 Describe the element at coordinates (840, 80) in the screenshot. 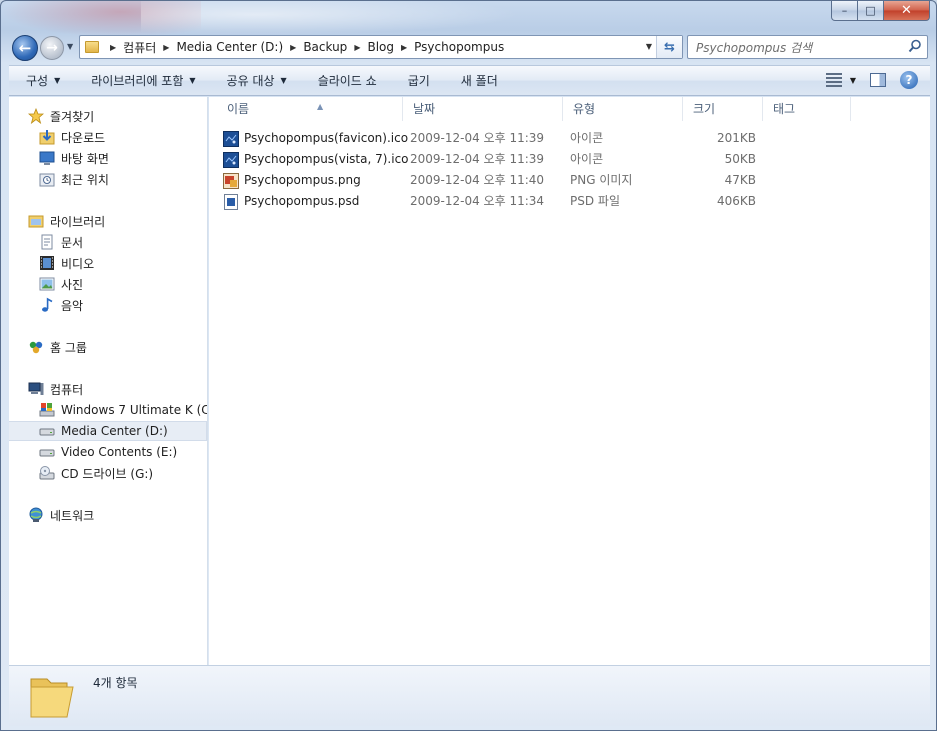

I see `change-view-button: ▼` at that location.